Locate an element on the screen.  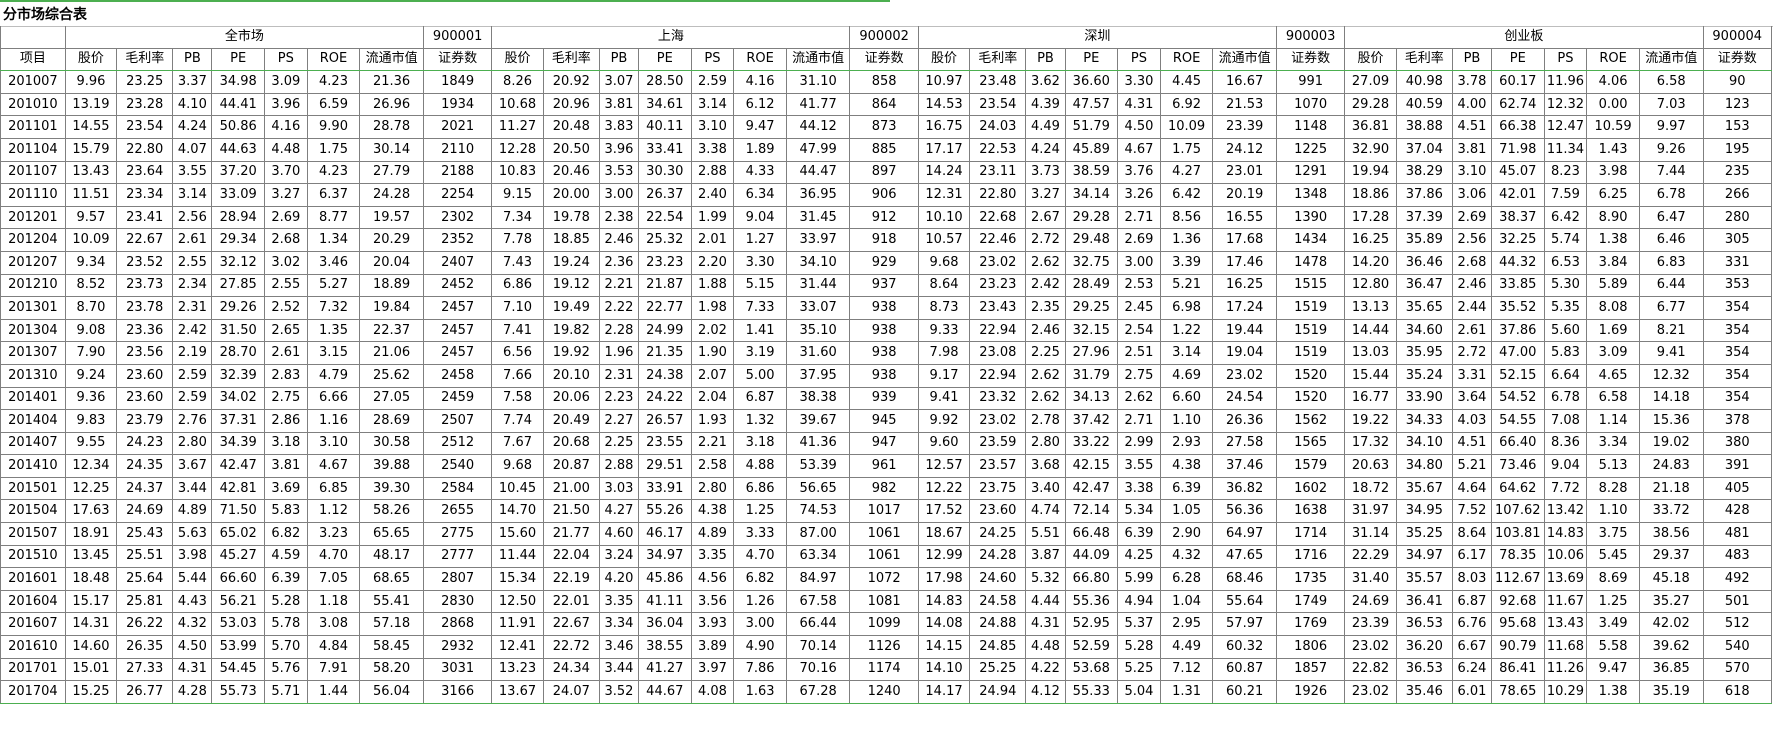
data-cell: 35.65 is located at coordinates (1424, 308).